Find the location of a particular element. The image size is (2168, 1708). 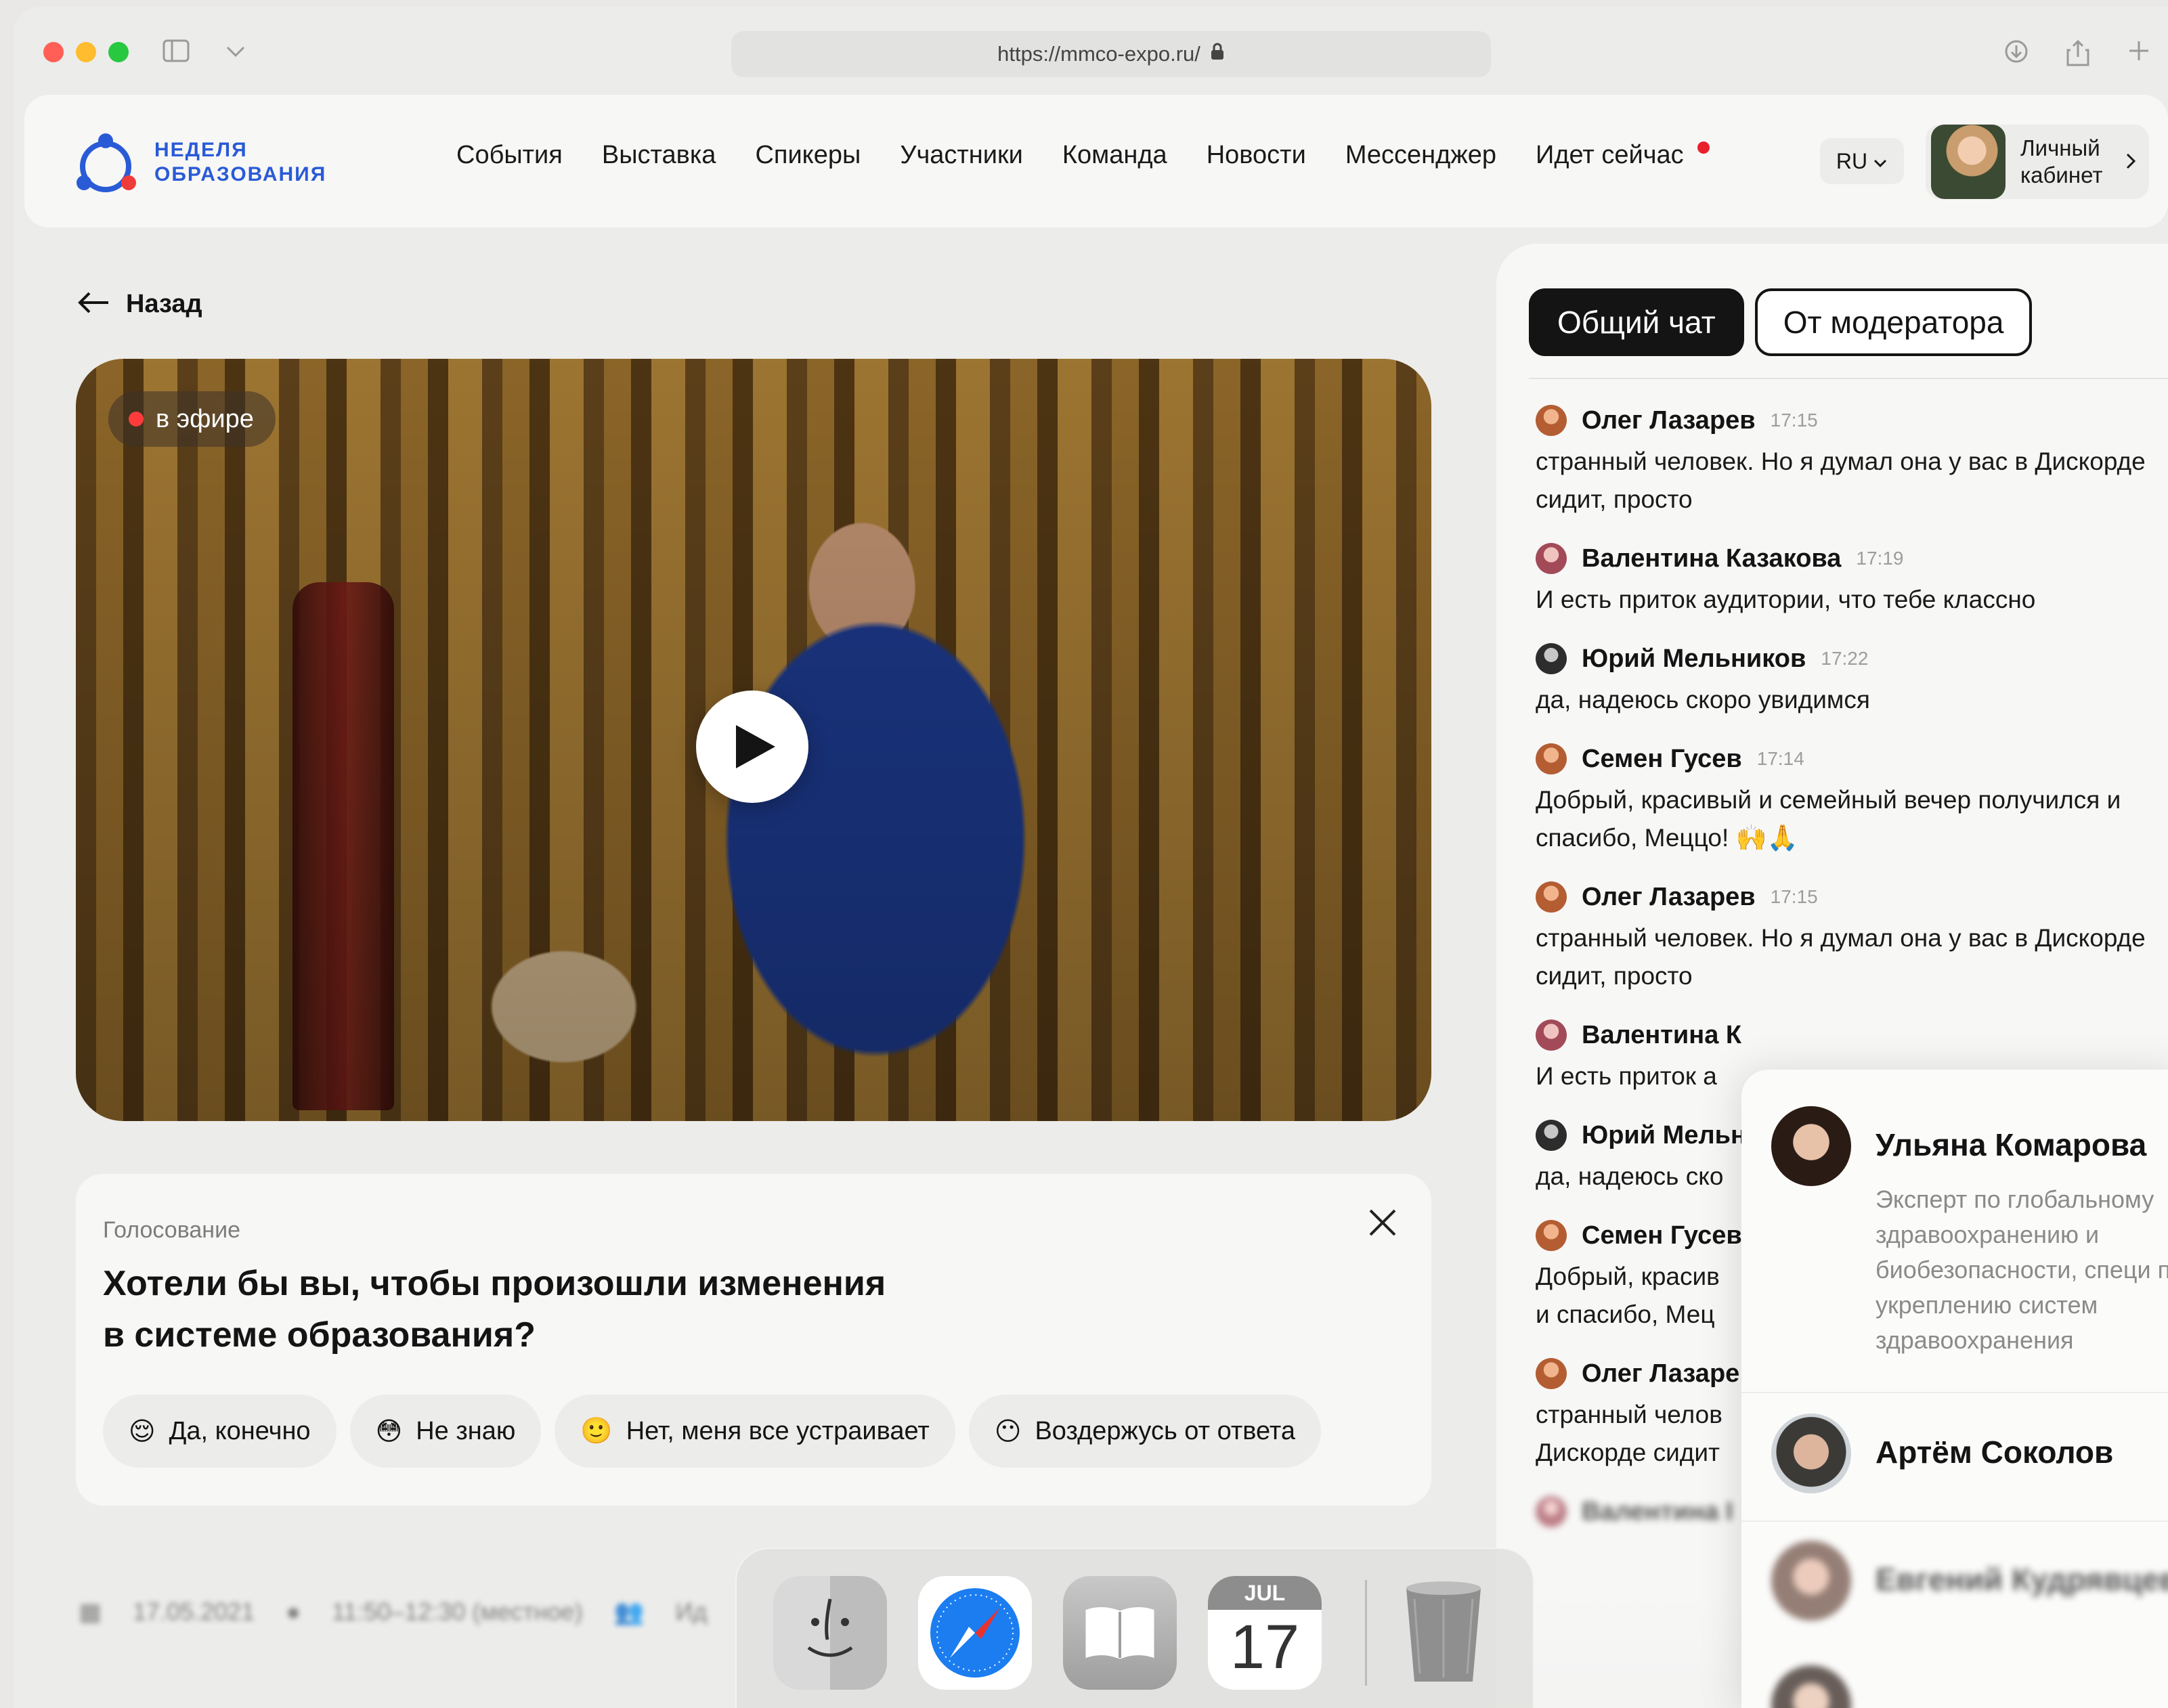

nav-item-messenger: Мессенджер is located at coordinates (1420, 155).